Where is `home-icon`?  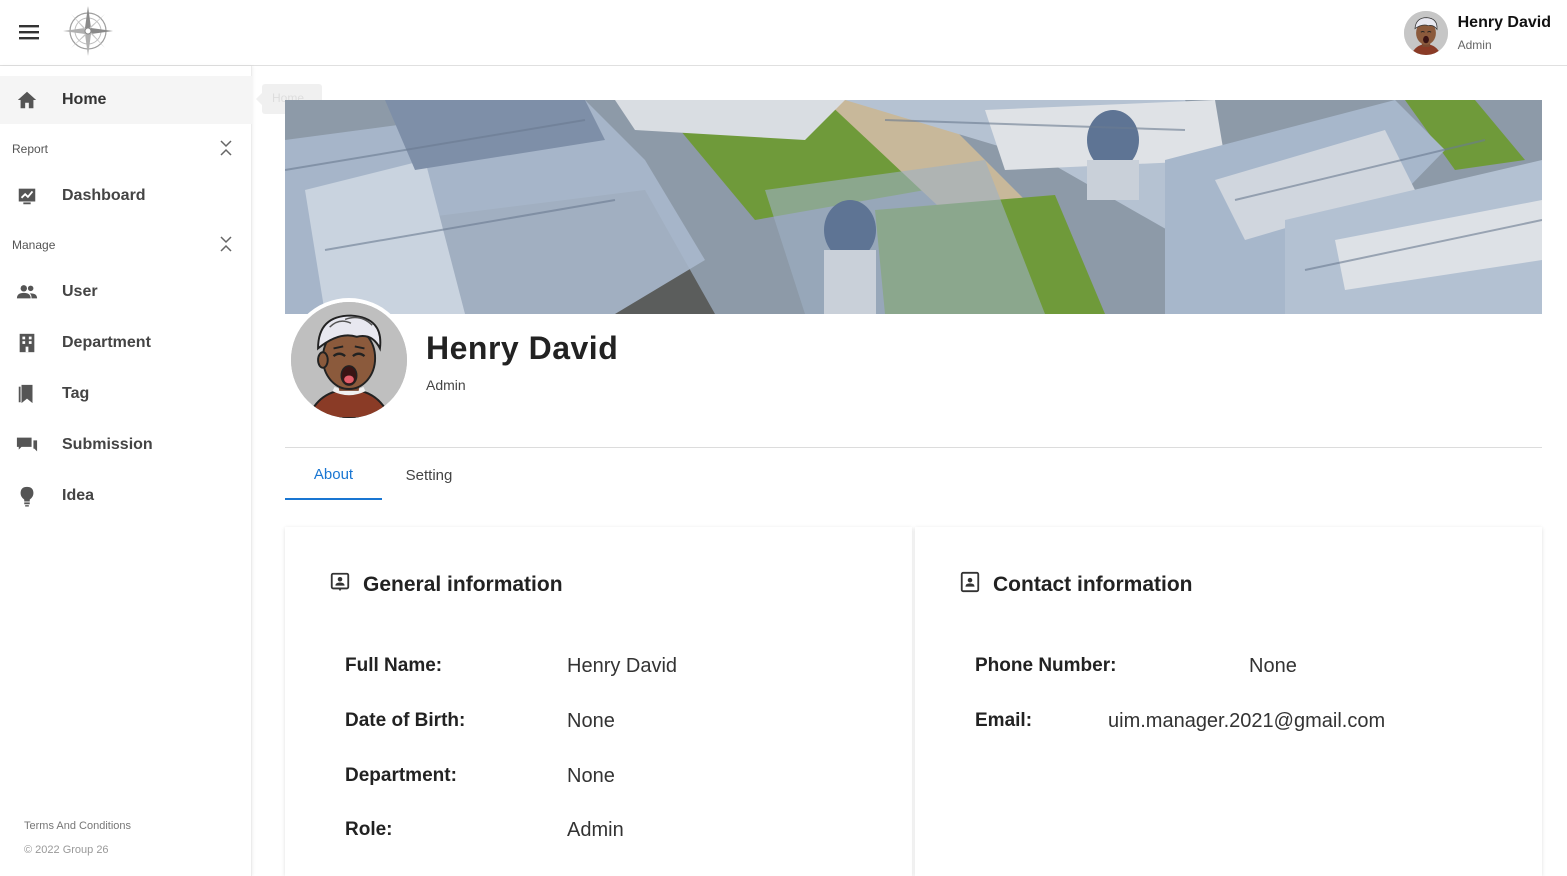 home-icon is located at coordinates (27, 100).